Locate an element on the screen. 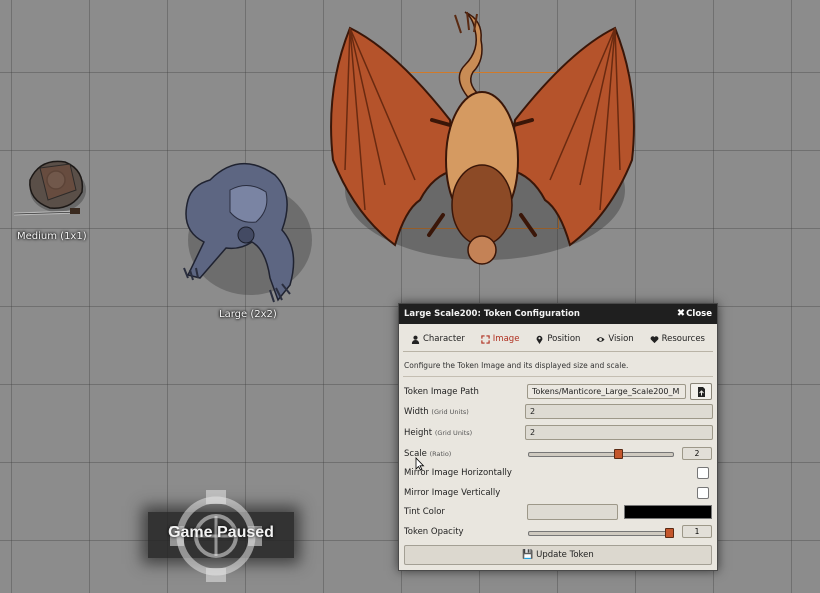  height-input: 2 is located at coordinates (619, 432).